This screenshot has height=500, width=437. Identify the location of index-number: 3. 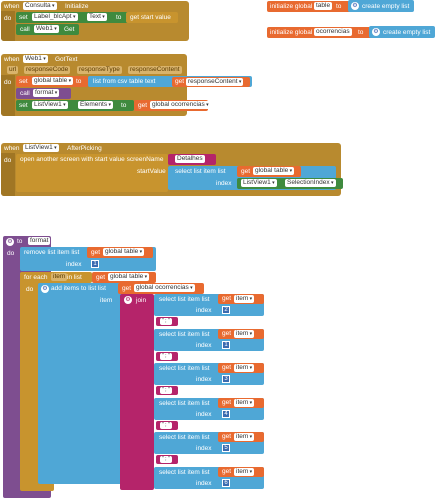
(226, 379).